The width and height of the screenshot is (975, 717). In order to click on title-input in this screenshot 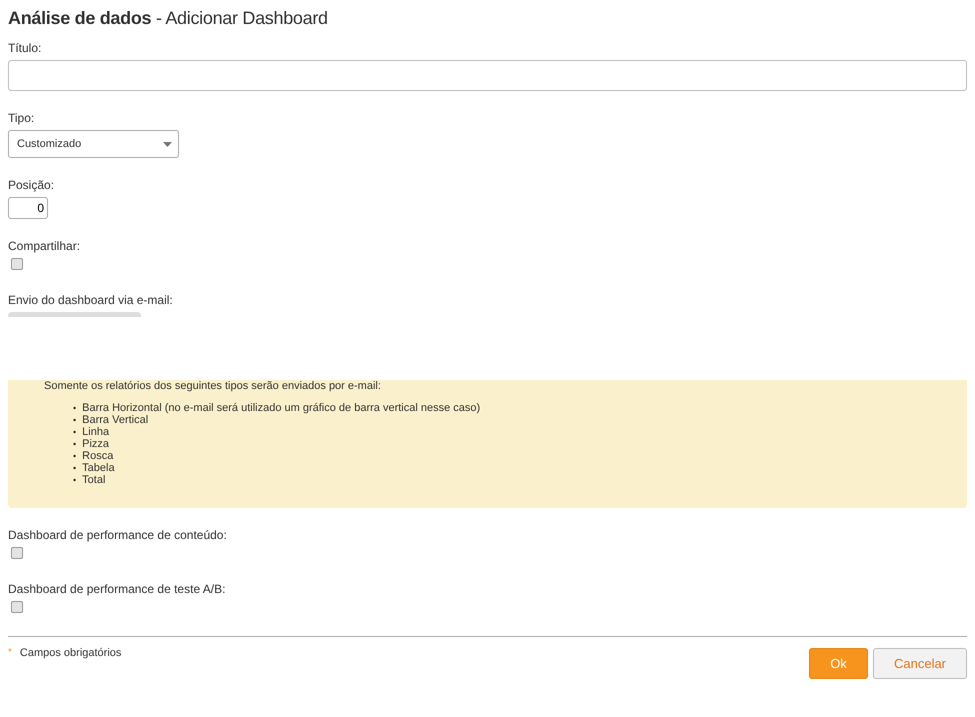, I will do `click(487, 75)`.